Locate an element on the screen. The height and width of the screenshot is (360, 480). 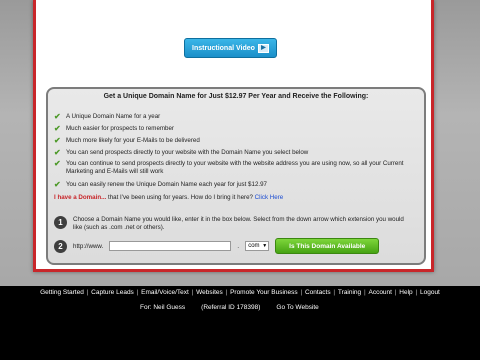
instructional-video-button: Instructional Video ▶ is located at coordinates (230, 48).